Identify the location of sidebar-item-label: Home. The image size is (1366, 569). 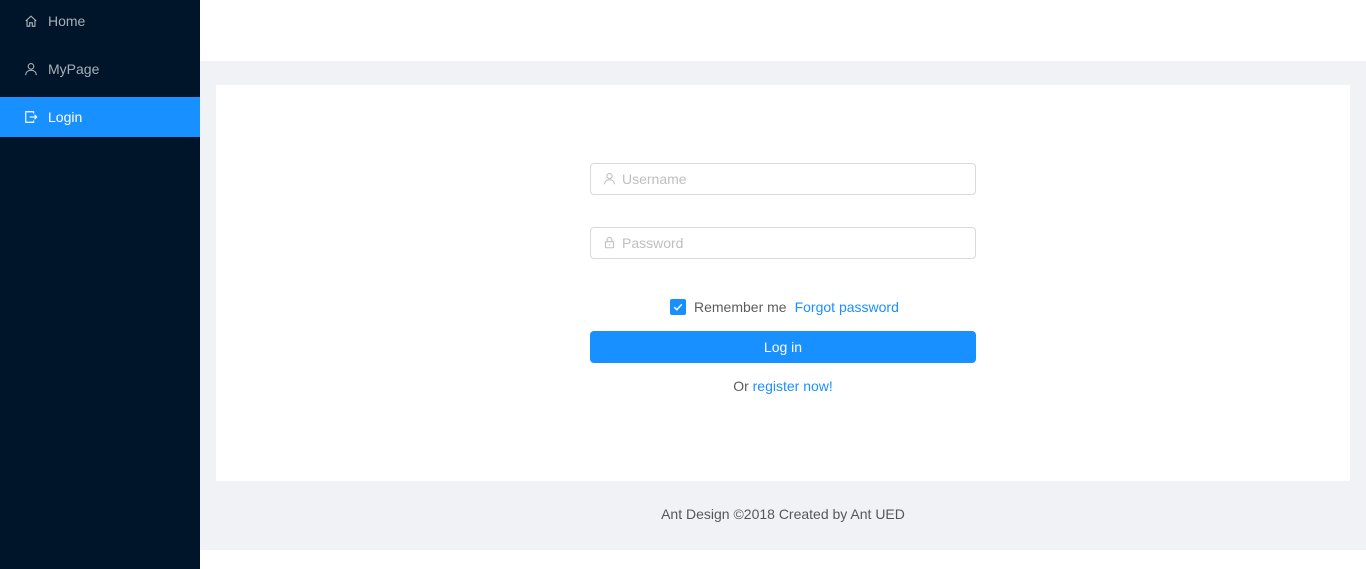
(67, 21).